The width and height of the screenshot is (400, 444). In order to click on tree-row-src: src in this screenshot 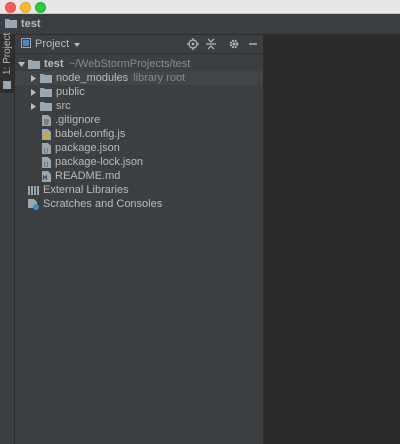, I will do `click(139, 106)`.